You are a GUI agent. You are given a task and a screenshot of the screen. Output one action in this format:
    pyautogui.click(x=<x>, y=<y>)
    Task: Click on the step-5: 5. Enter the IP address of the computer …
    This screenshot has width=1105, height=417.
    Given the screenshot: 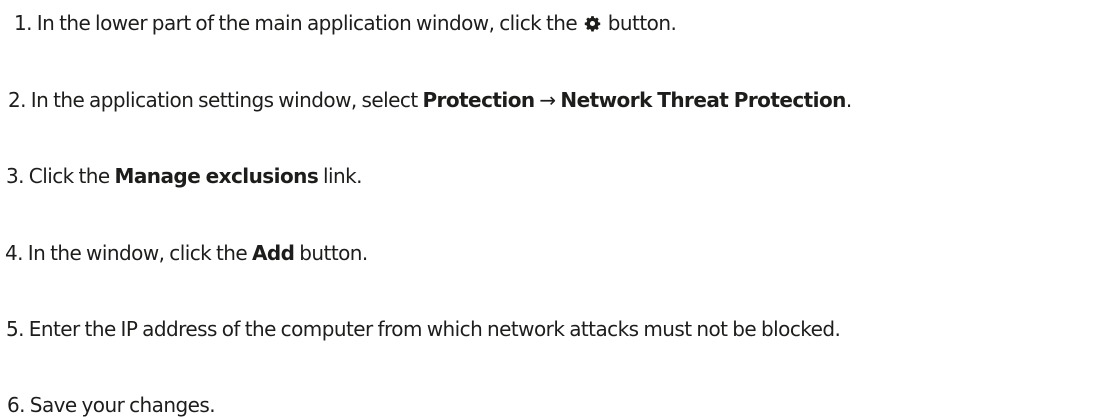 What is the action you would take?
    pyautogui.click(x=423, y=329)
    